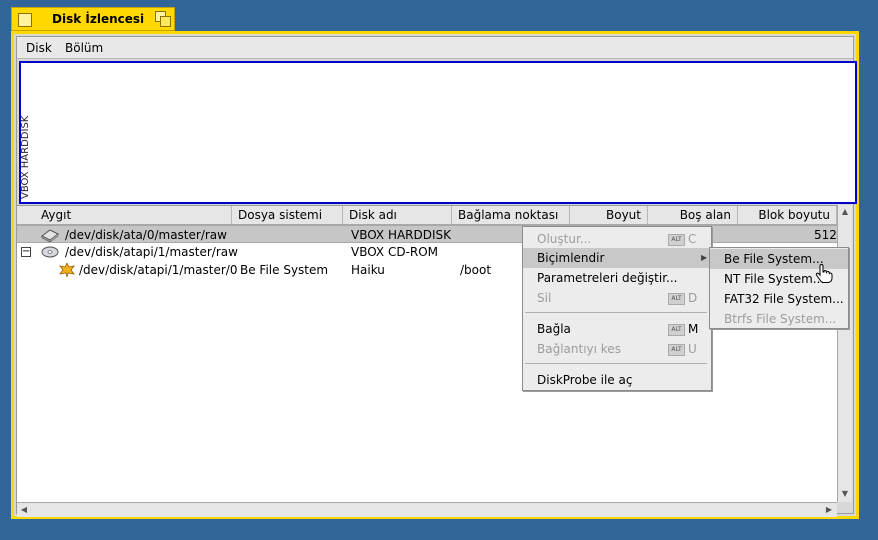 The height and width of the screenshot is (540, 878). Describe the element at coordinates (25, 20) in the screenshot. I see `close-button` at that location.